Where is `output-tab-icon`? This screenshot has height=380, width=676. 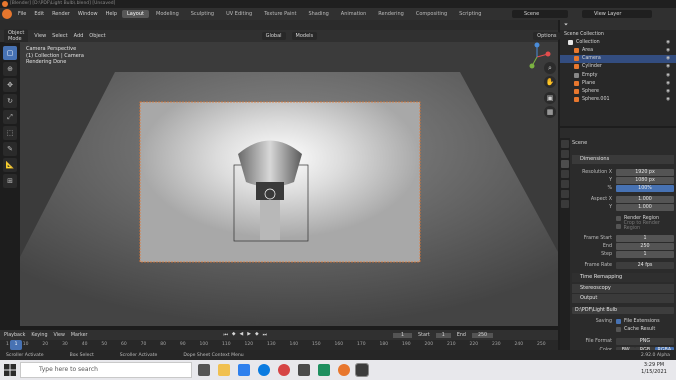
output-tab-icon is located at coordinates (565, 164).